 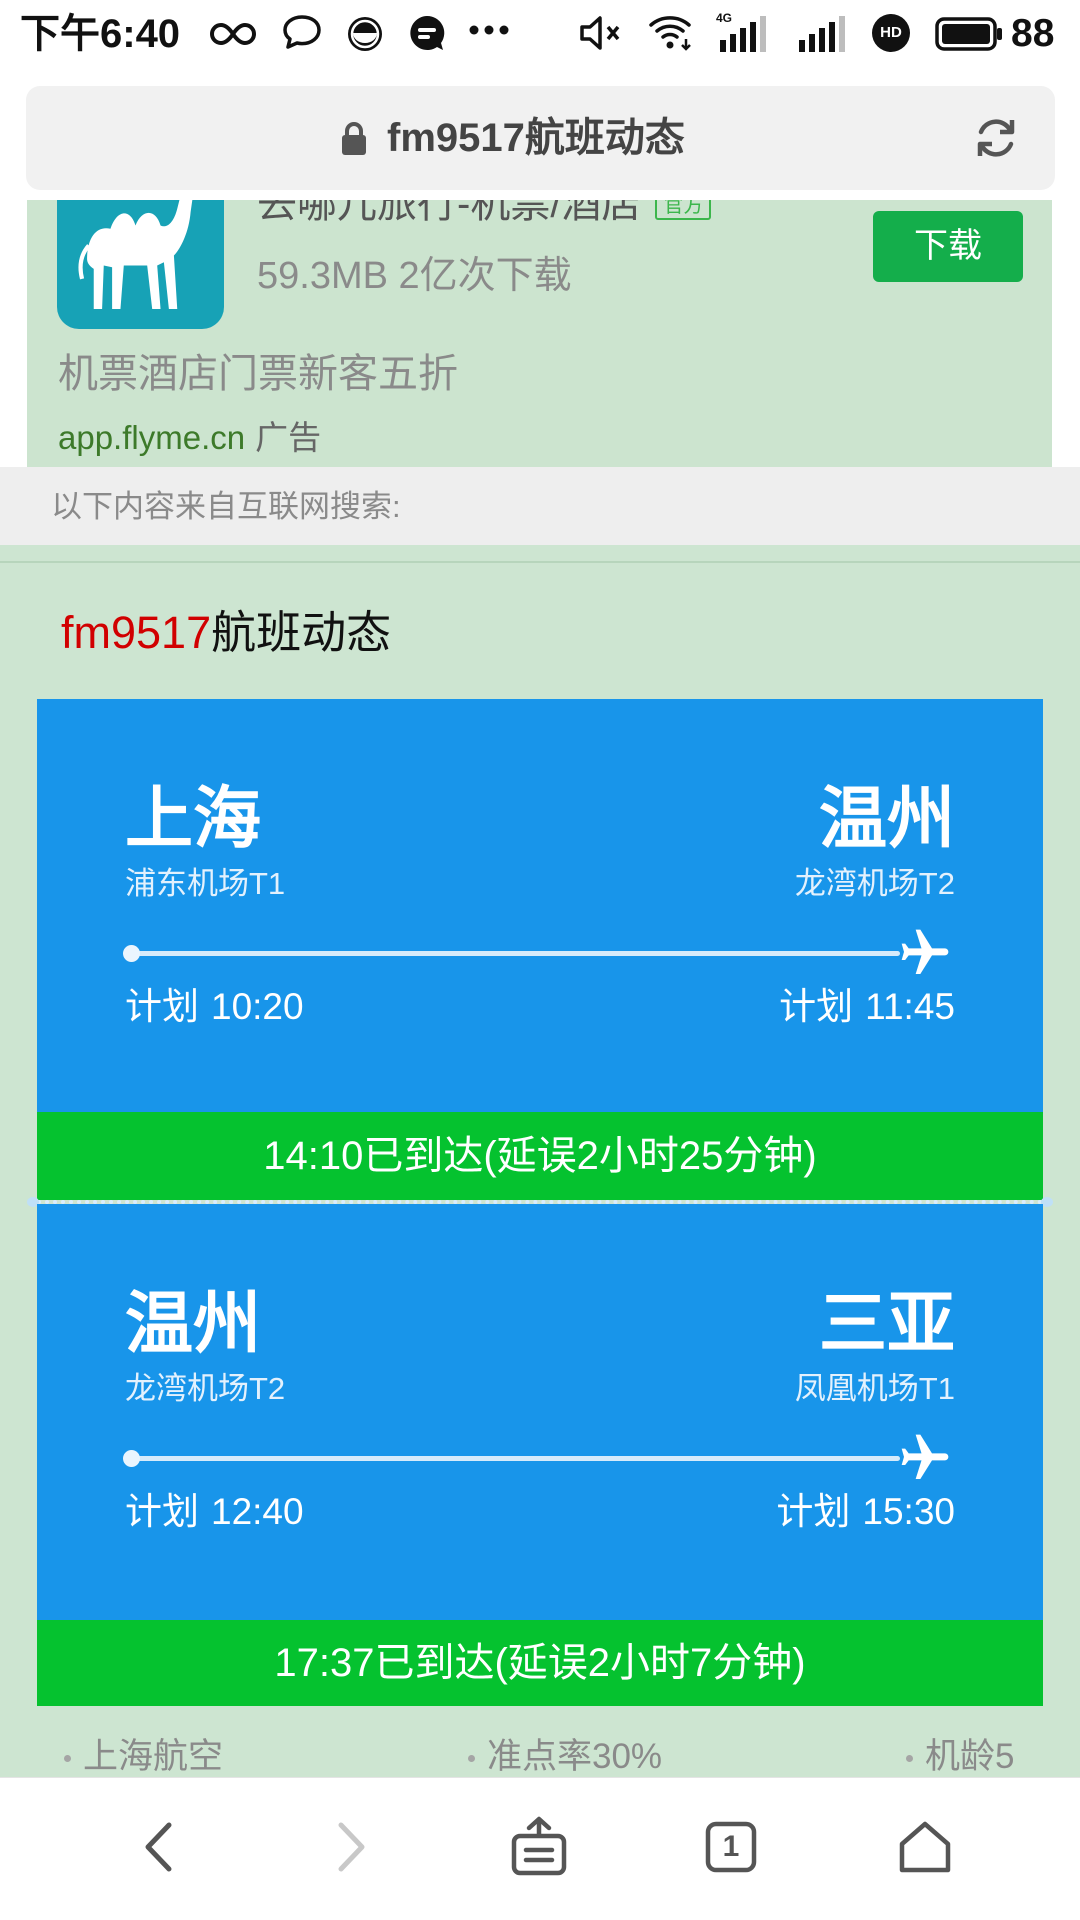 I want to click on address-bar: fm9517航班动态, so click(x=540, y=138).